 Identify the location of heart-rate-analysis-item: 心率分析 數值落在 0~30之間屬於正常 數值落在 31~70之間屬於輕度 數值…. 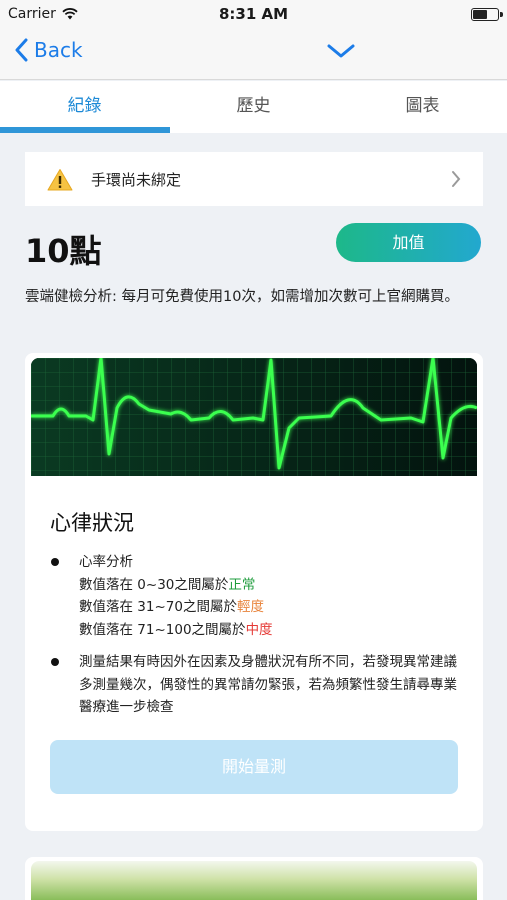
(257, 596).